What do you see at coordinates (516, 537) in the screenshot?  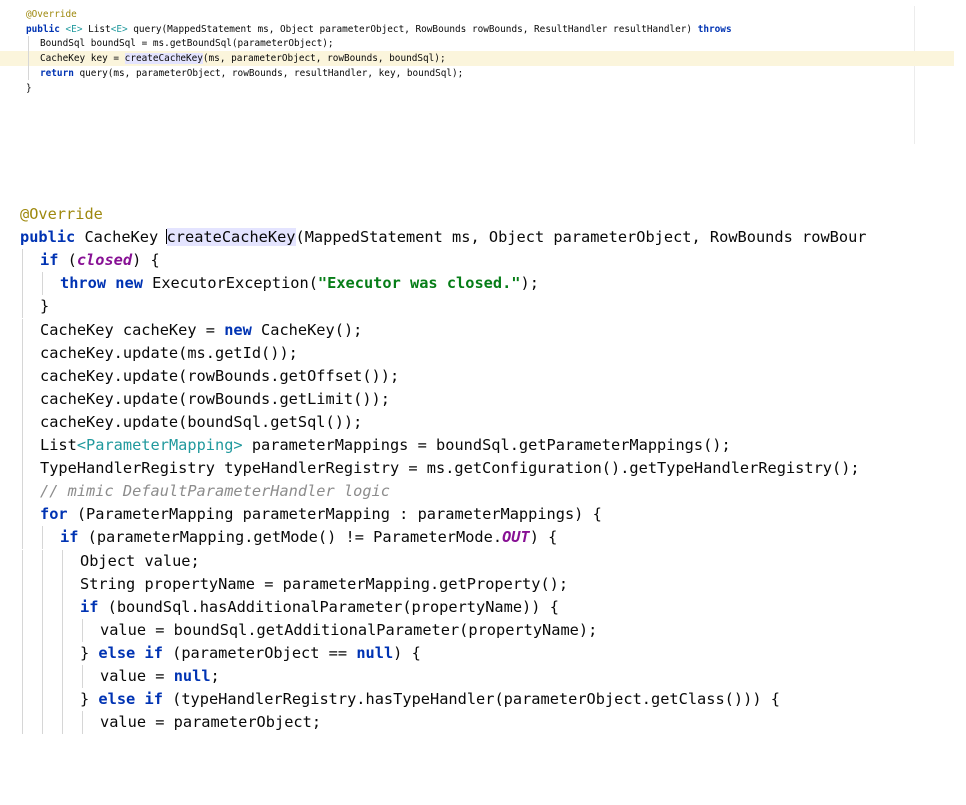 I see `token-enum: OUT` at bounding box center [516, 537].